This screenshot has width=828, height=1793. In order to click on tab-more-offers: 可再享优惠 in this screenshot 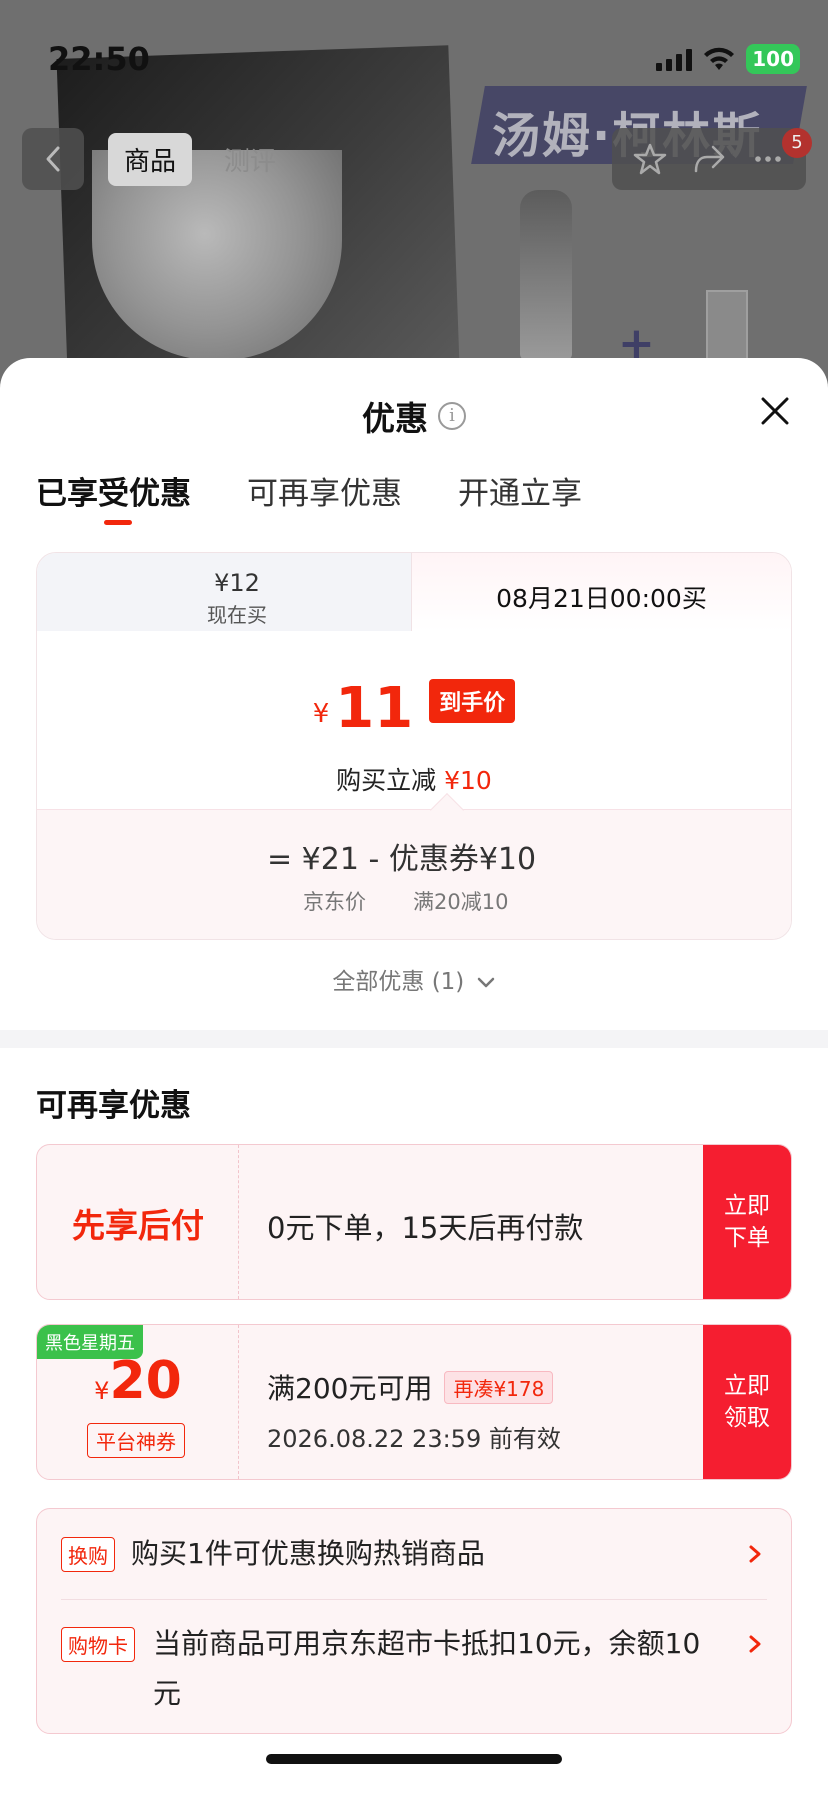, I will do `click(324, 498)`.